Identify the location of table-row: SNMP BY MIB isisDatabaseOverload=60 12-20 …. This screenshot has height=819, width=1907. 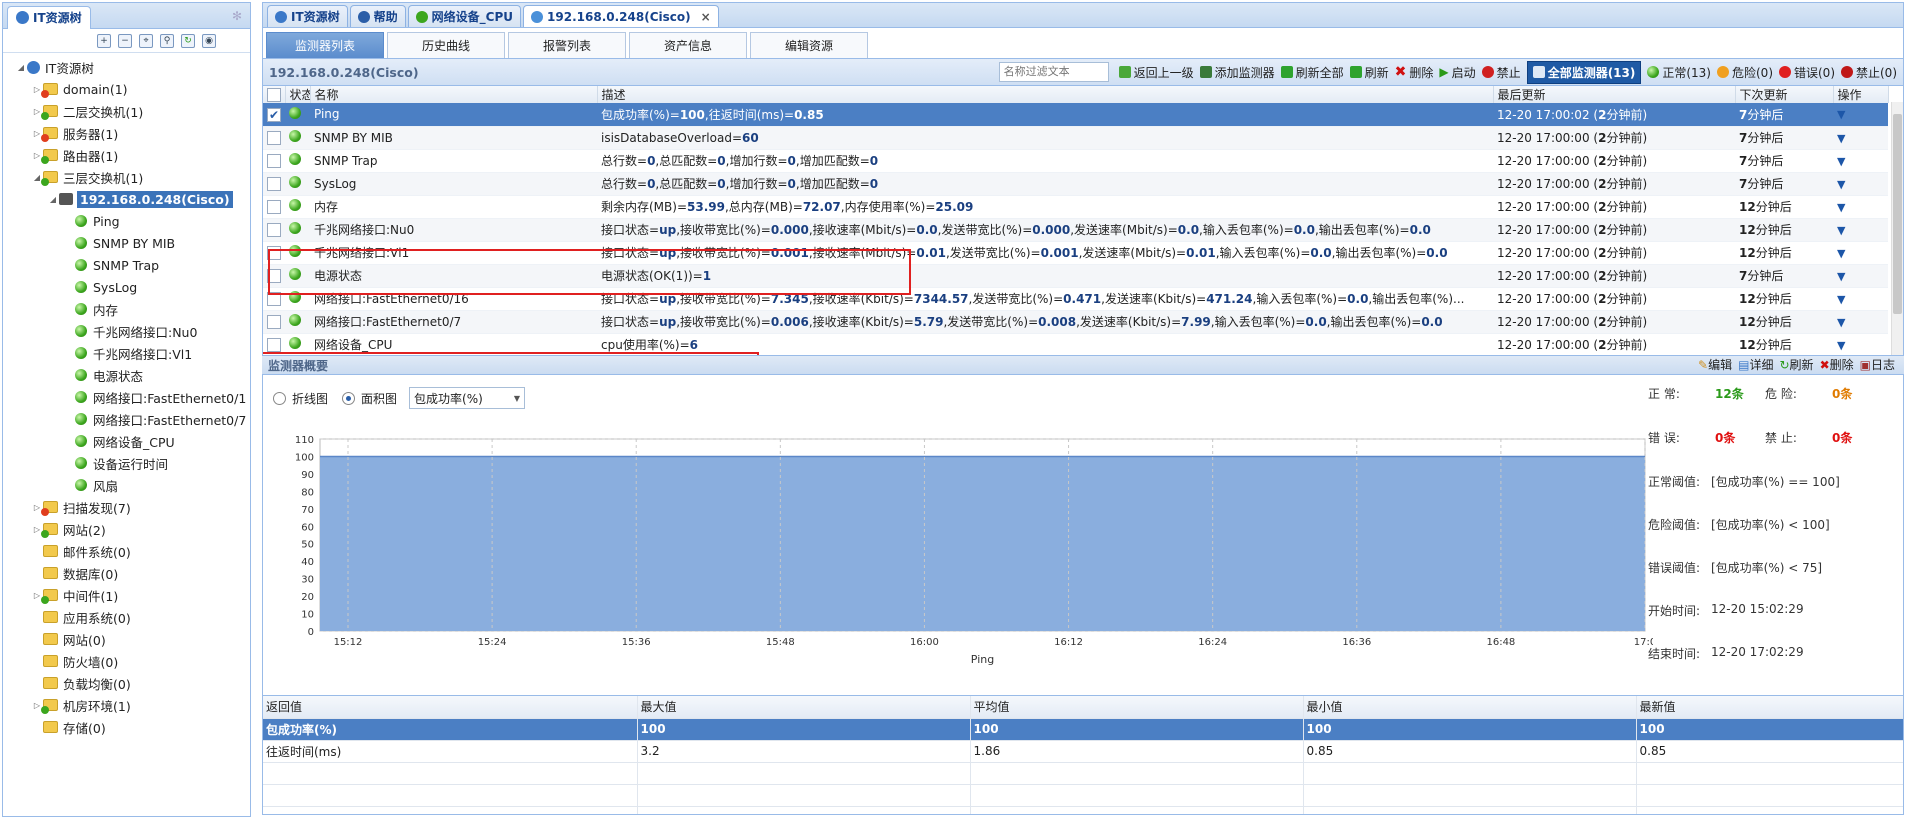
(1075, 138).